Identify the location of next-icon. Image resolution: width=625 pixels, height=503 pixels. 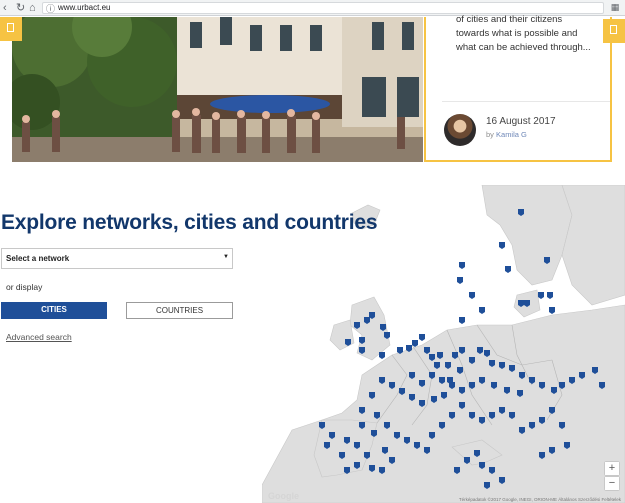
(613, 29).